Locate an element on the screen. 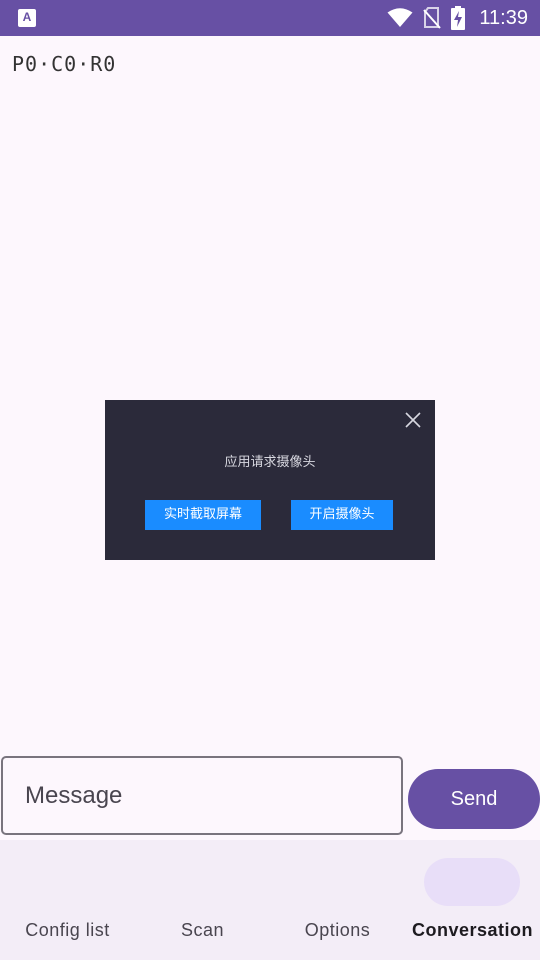 This screenshot has height=960, width=540. position-readout: P0·C0·R0 is located at coordinates (64, 64).